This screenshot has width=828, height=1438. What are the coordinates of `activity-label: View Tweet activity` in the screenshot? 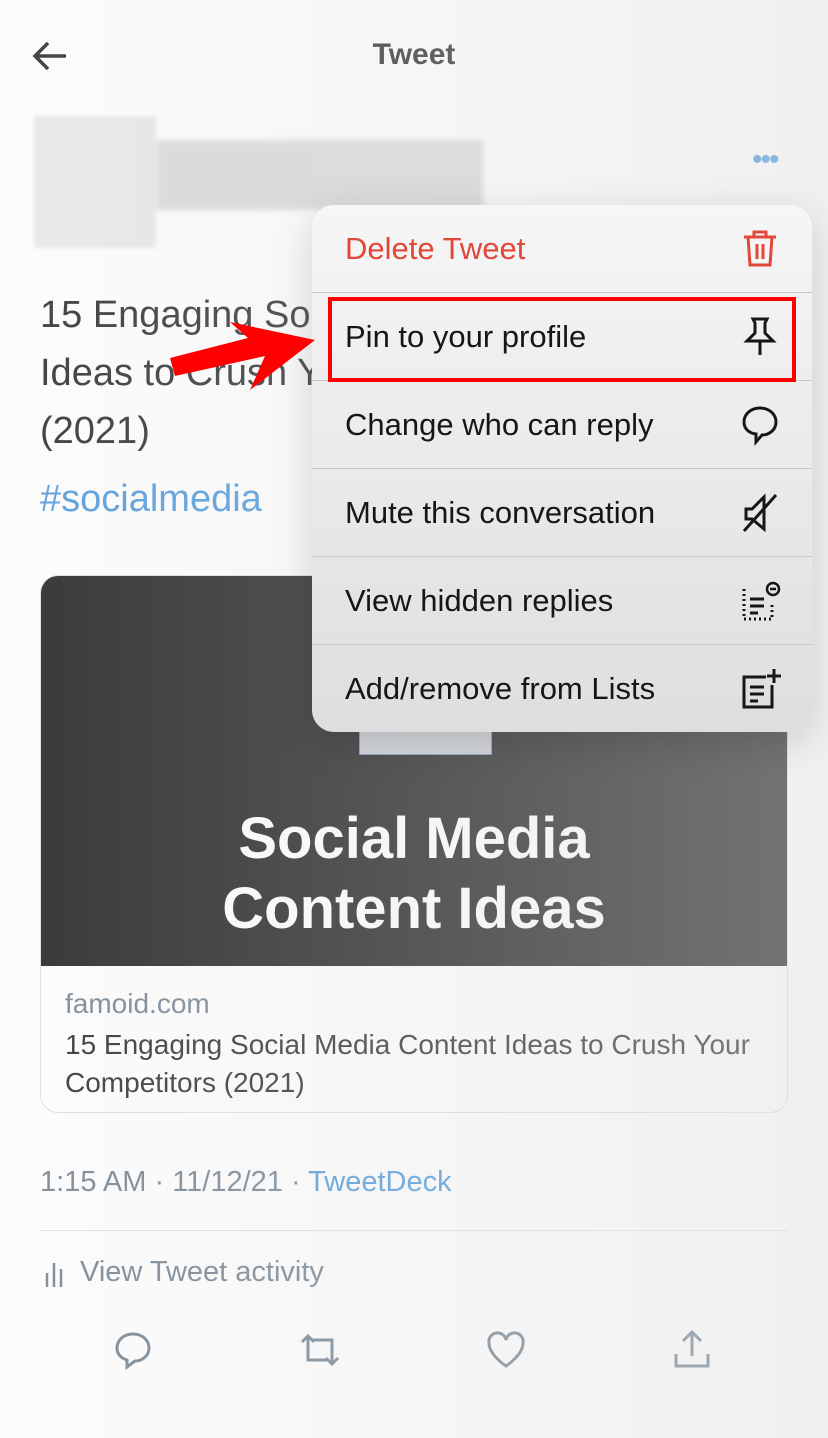 It's located at (202, 1272).